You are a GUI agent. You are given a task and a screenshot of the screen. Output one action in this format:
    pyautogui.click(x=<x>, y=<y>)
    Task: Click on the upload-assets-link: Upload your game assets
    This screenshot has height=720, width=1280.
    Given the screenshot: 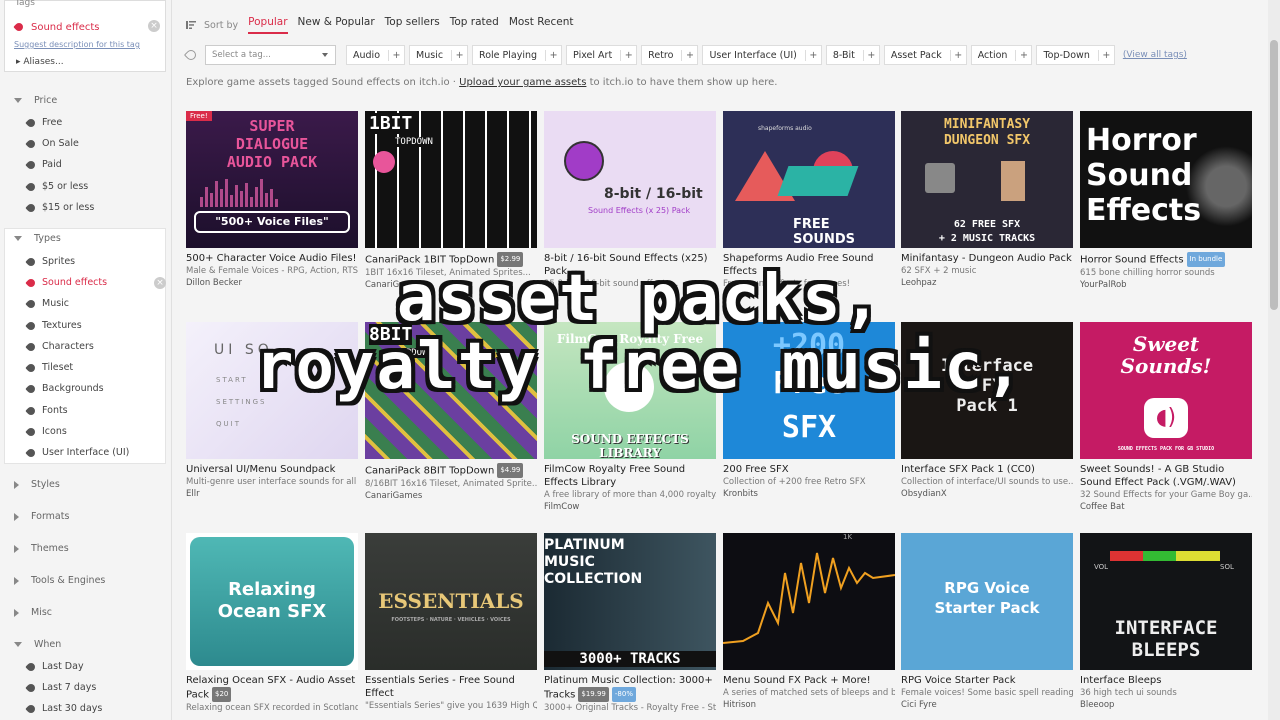 What is the action you would take?
    pyautogui.click(x=522, y=82)
    